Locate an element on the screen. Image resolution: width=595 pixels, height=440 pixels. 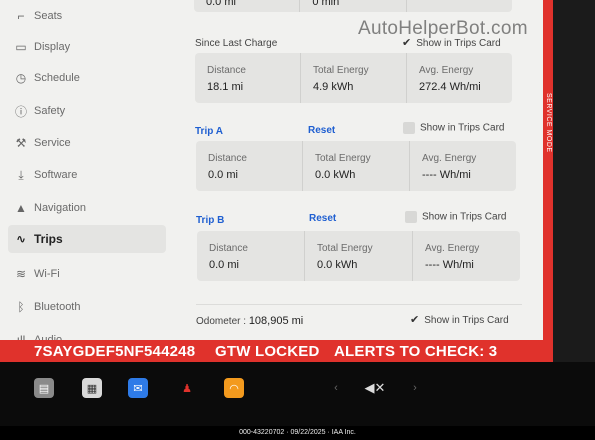
bluetooth-icon: ᛒ is located at coordinates (21, 307).